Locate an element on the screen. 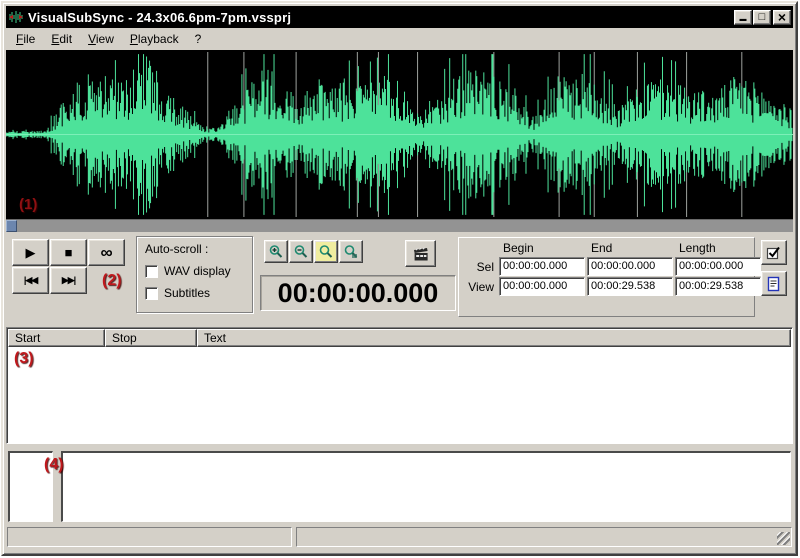  play-icon: ▶ is located at coordinates (30, 252).